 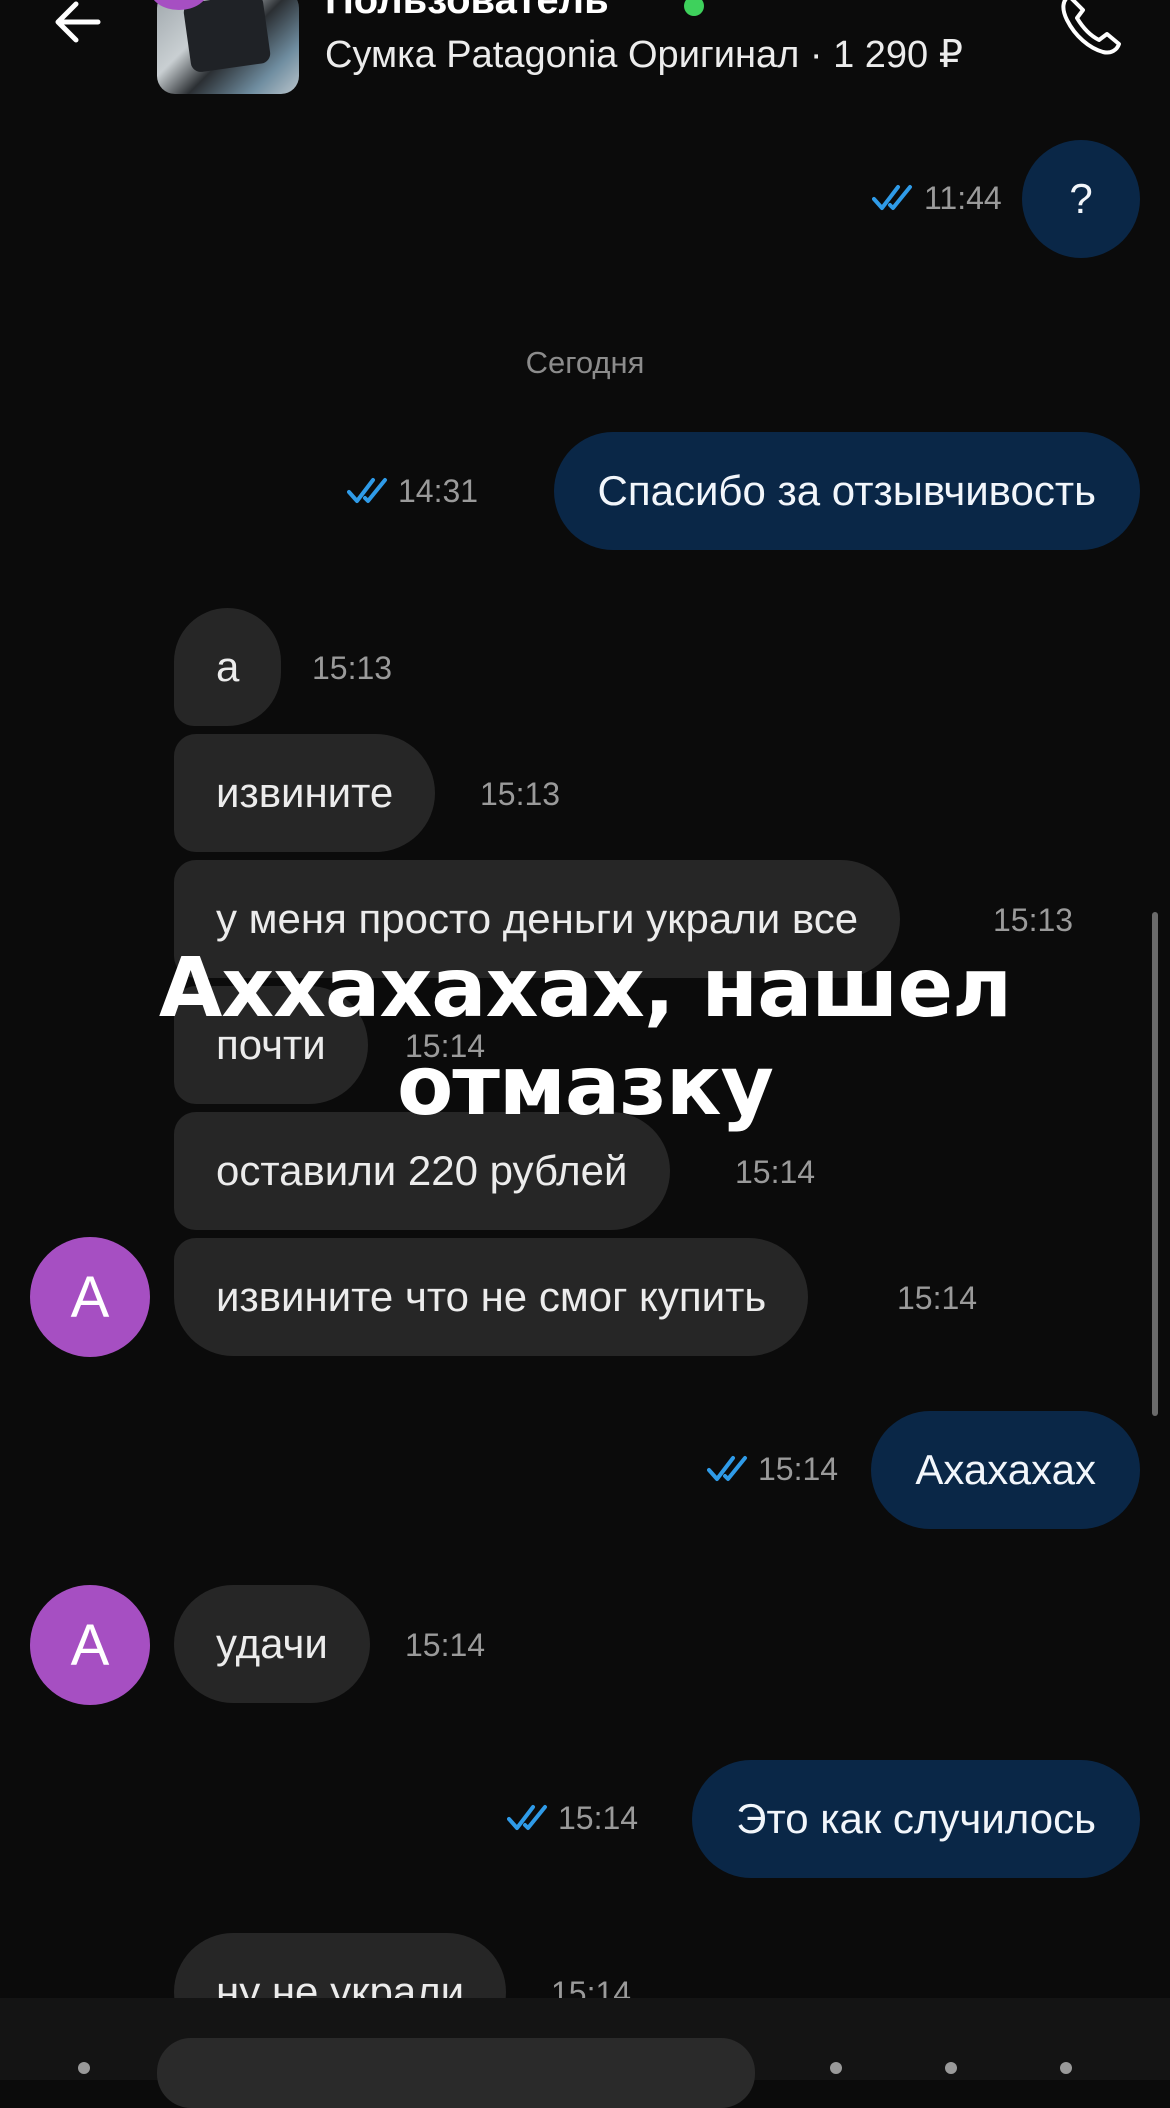 What do you see at coordinates (951, 2068) in the screenshot?
I see `camera-icon` at bounding box center [951, 2068].